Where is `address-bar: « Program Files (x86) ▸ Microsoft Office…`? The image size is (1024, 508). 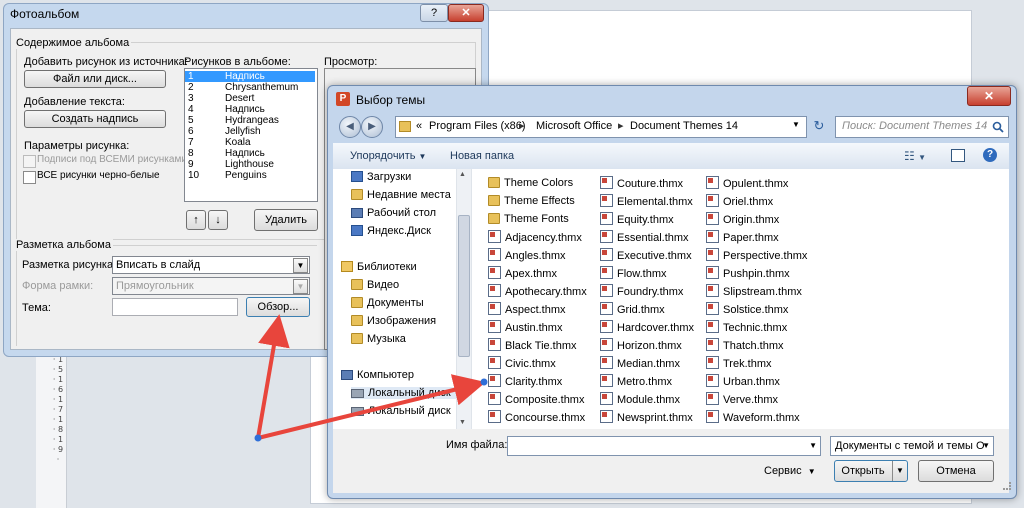 address-bar: « Program Files (x86) ▸ Microsoft Office… is located at coordinates (601, 127).